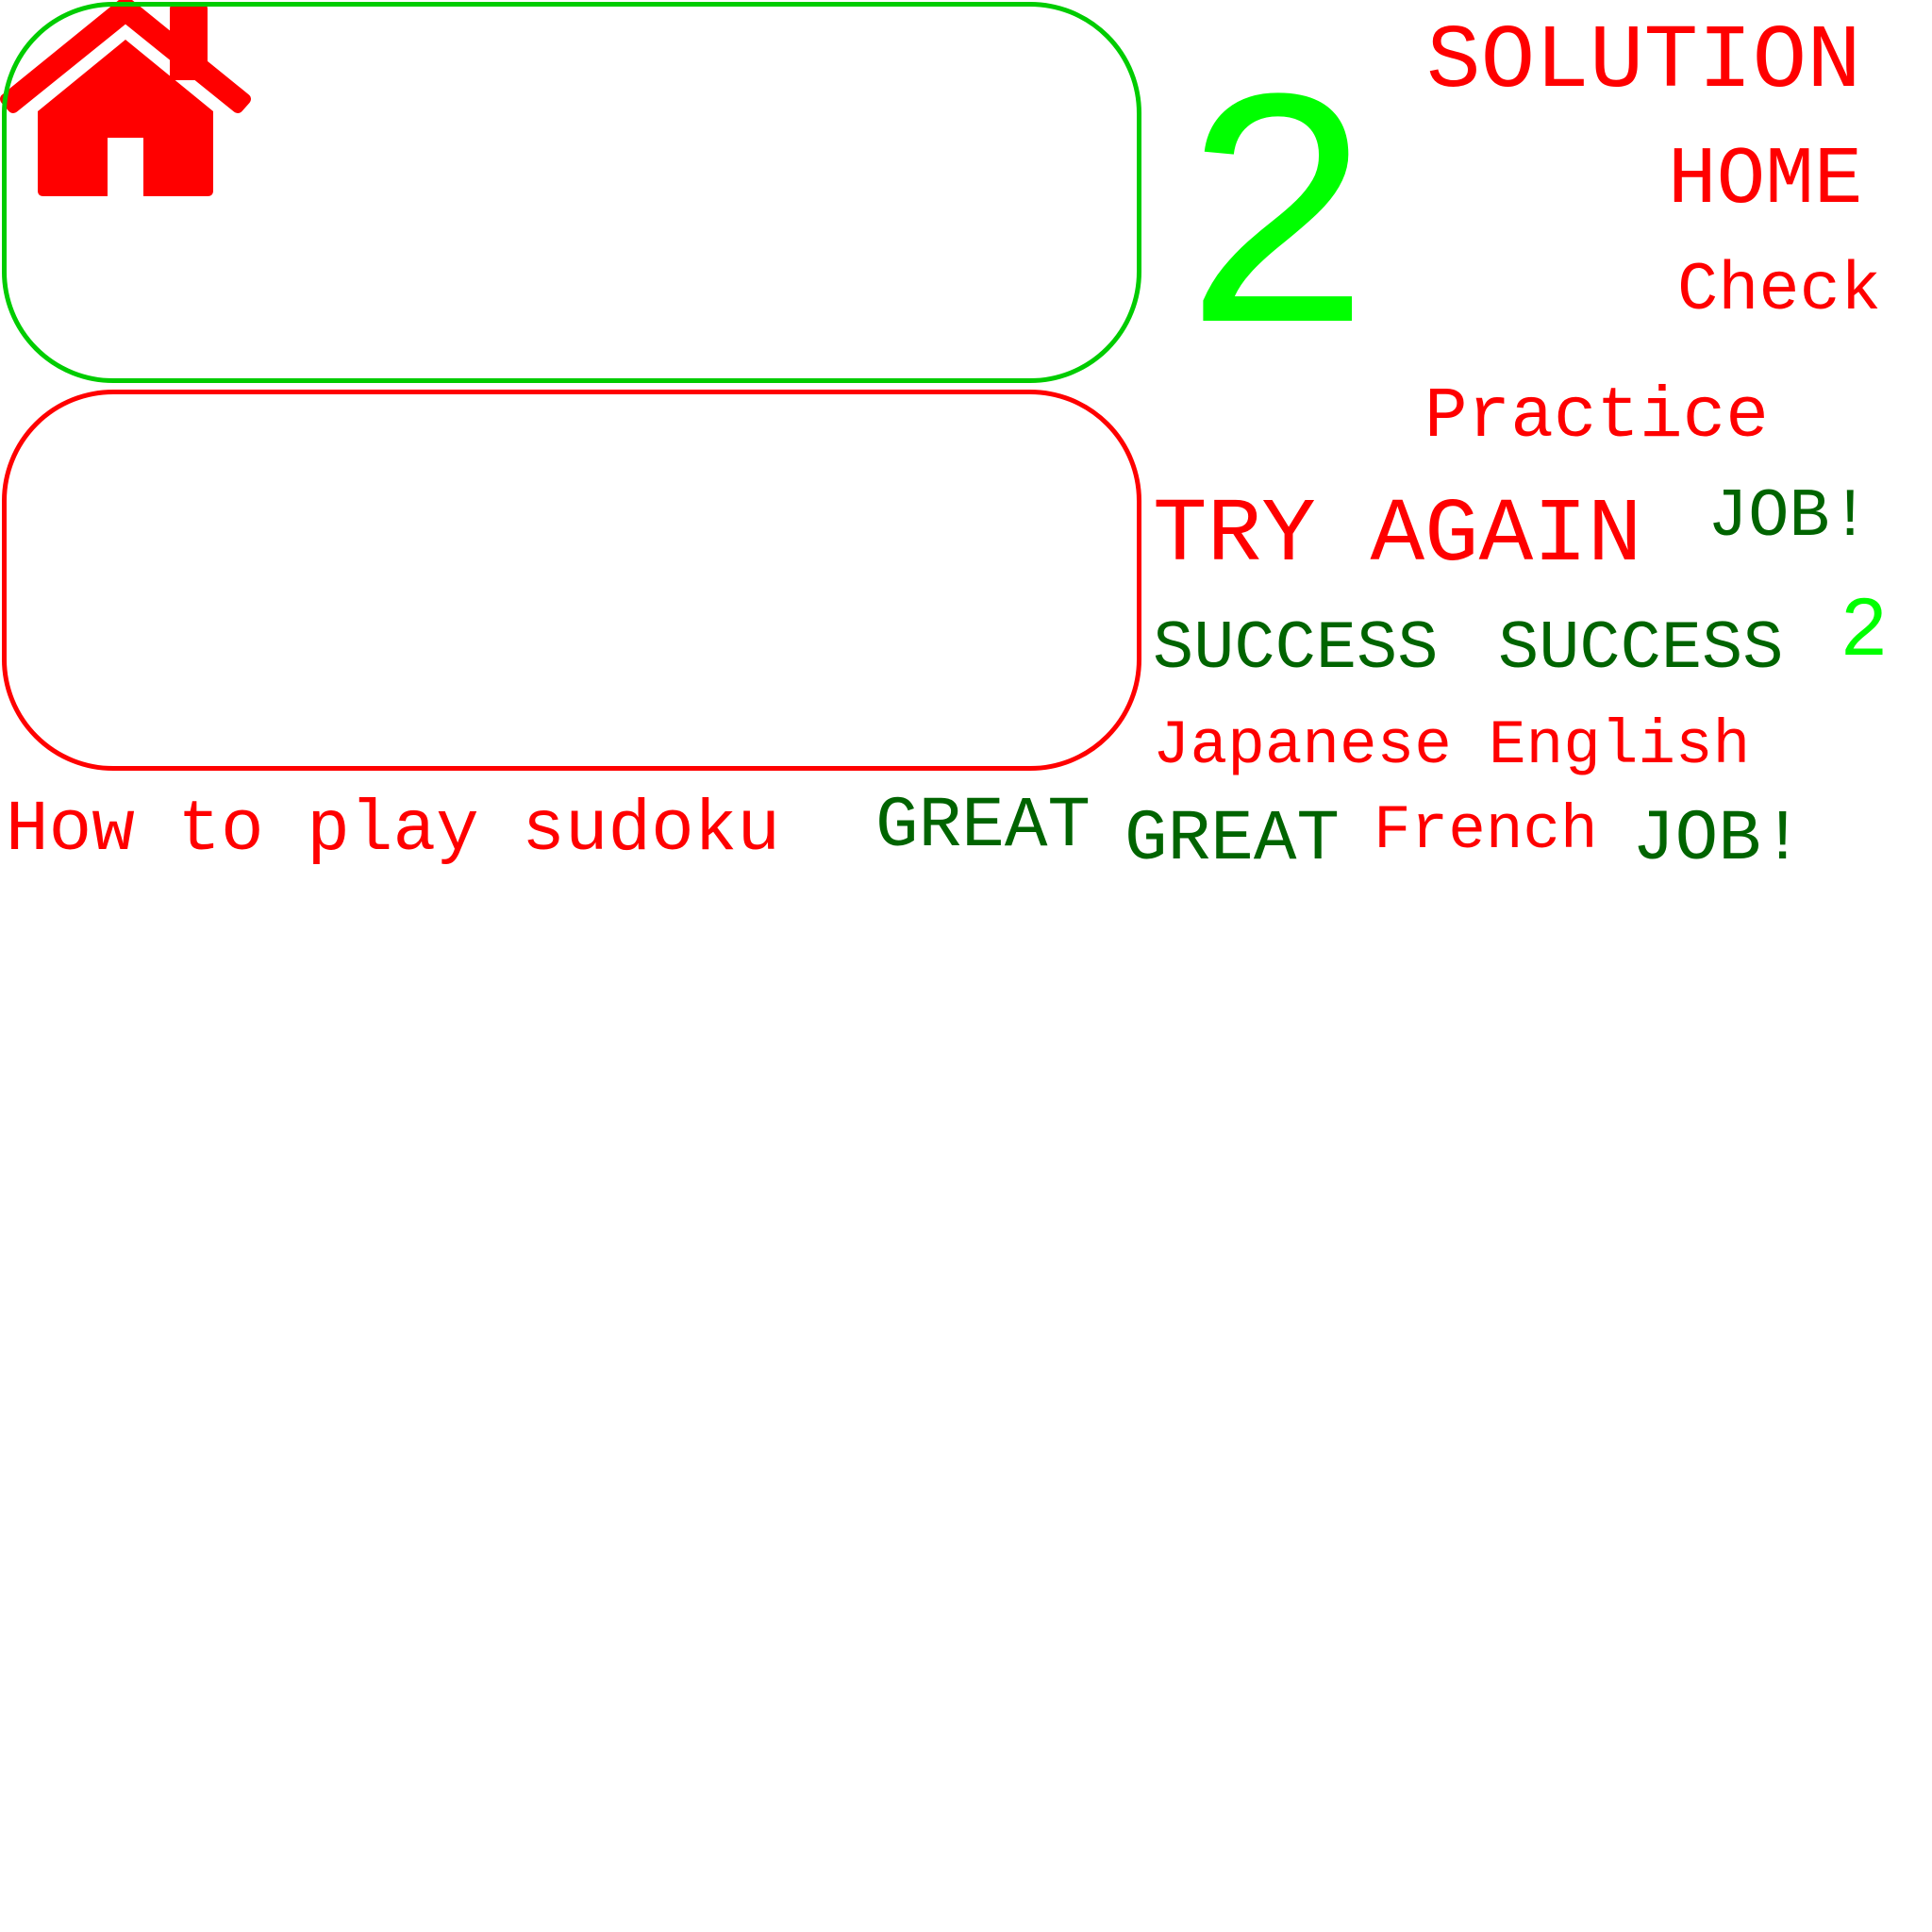 Image resolution: width=1932 pixels, height=1932 pixels. Describe the element at coordinates (1643, 62) in the screenshot. I see `solution-label: SOLUTION` at that location.